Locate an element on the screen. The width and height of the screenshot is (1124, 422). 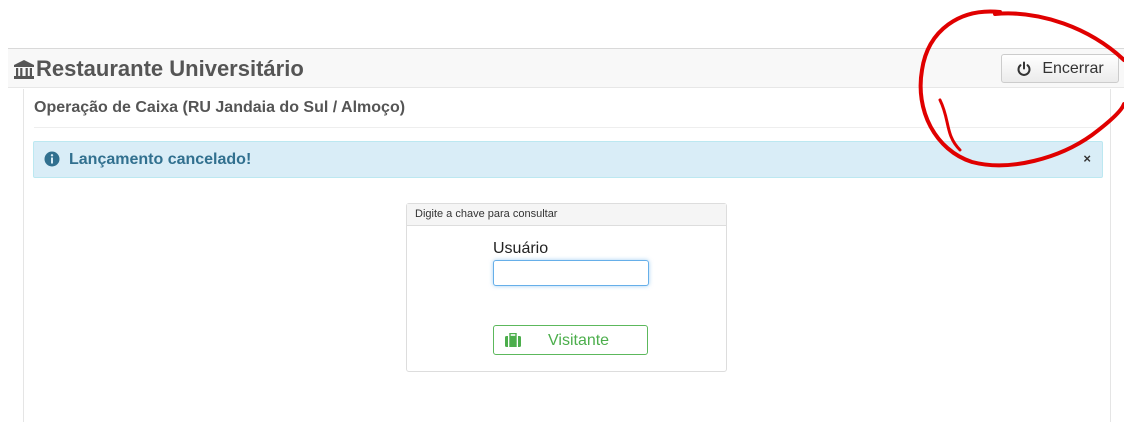
brand: Restaurante Universitário is located at coordinates (158, 69).